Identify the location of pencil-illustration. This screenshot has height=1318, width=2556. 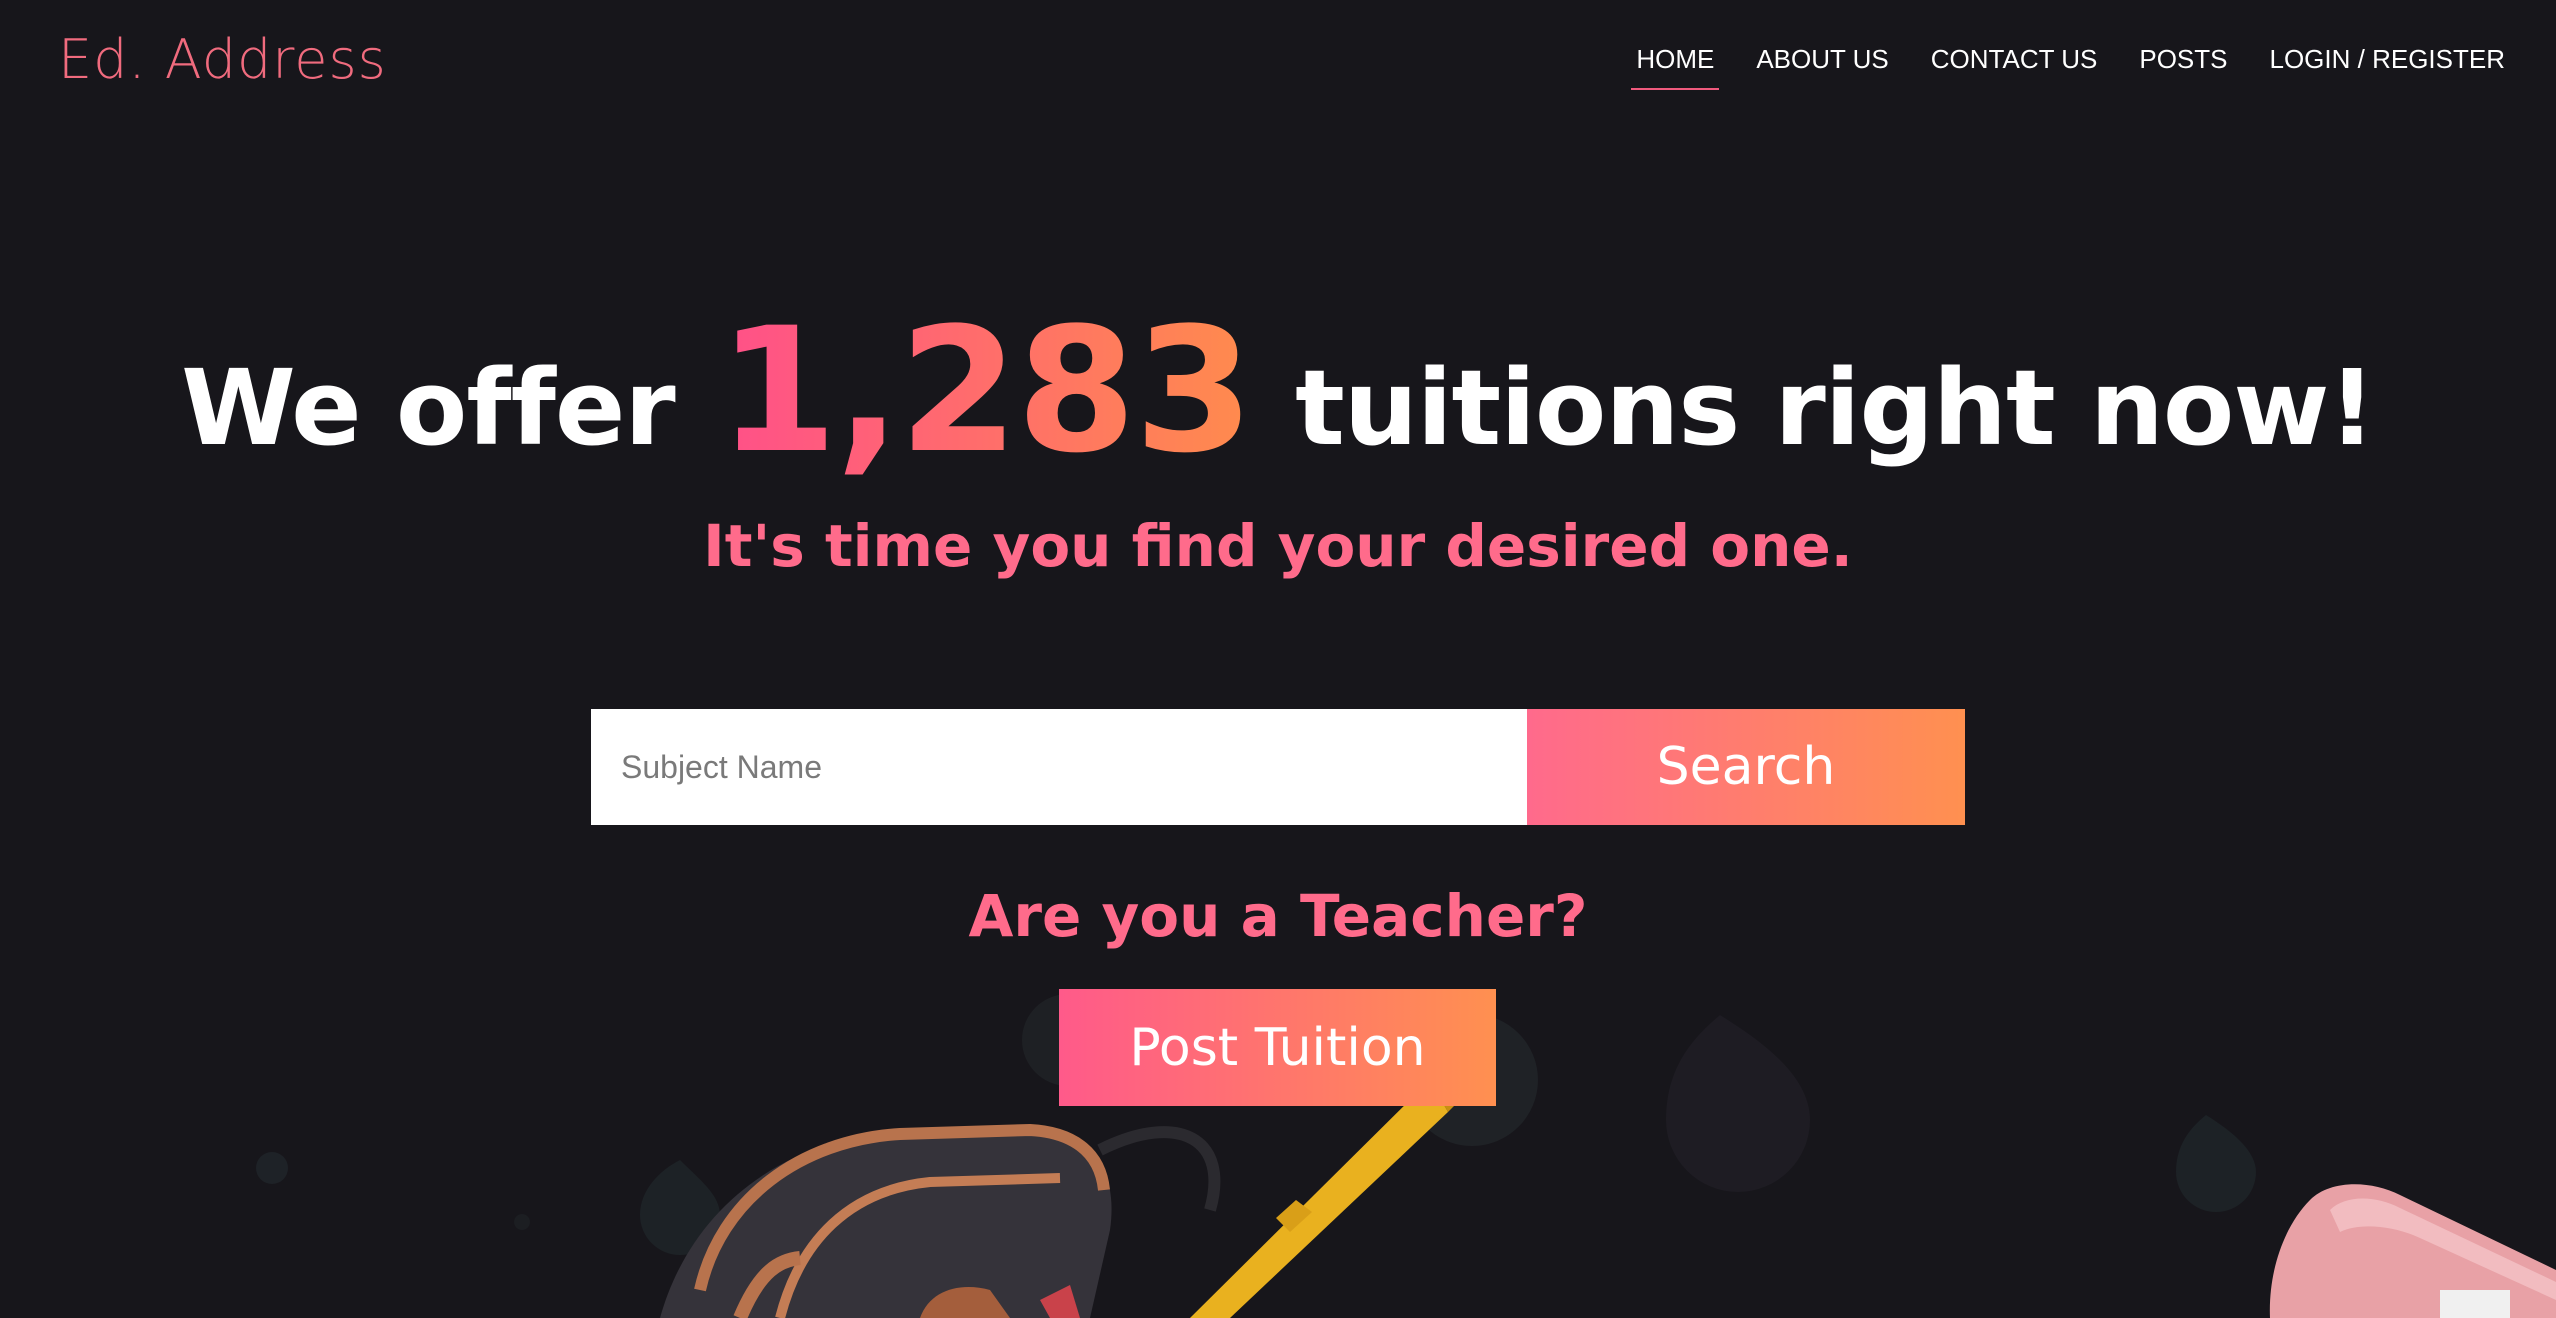
(1325, 1194).